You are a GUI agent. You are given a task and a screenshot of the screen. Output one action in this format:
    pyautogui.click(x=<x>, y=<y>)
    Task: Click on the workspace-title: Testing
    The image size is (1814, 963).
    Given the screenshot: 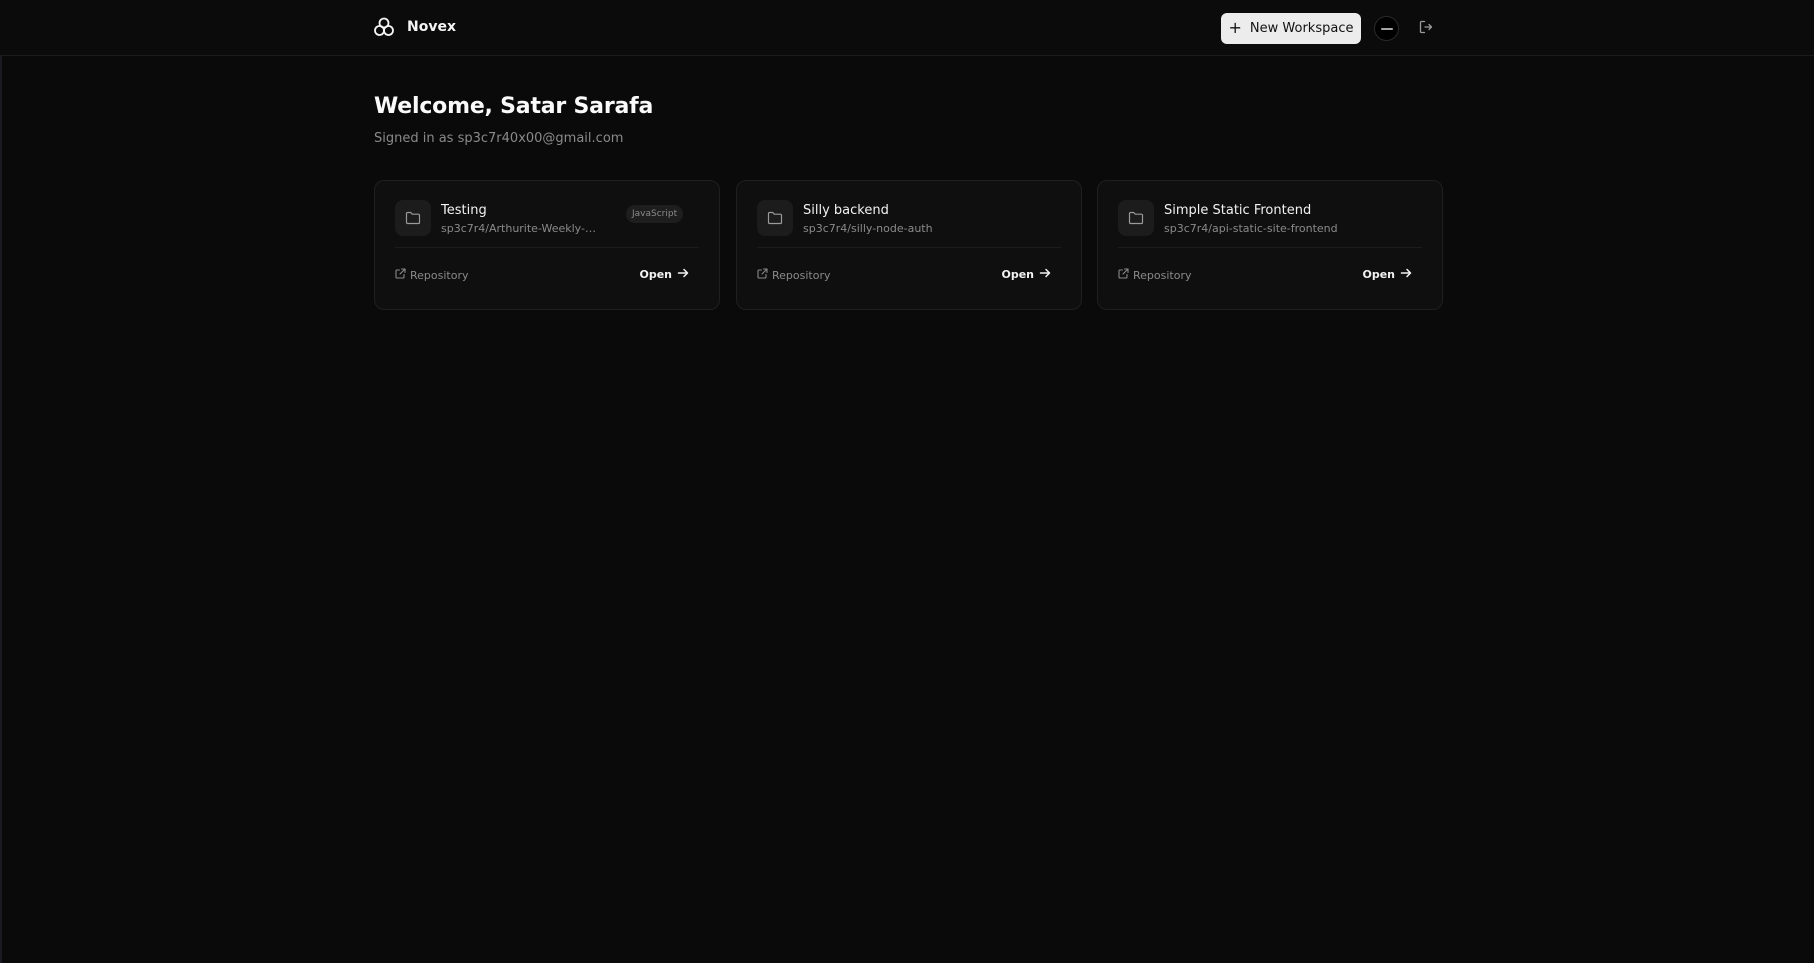 What is the action you would take?
    pyautogui.click(x=464, y=210)
    